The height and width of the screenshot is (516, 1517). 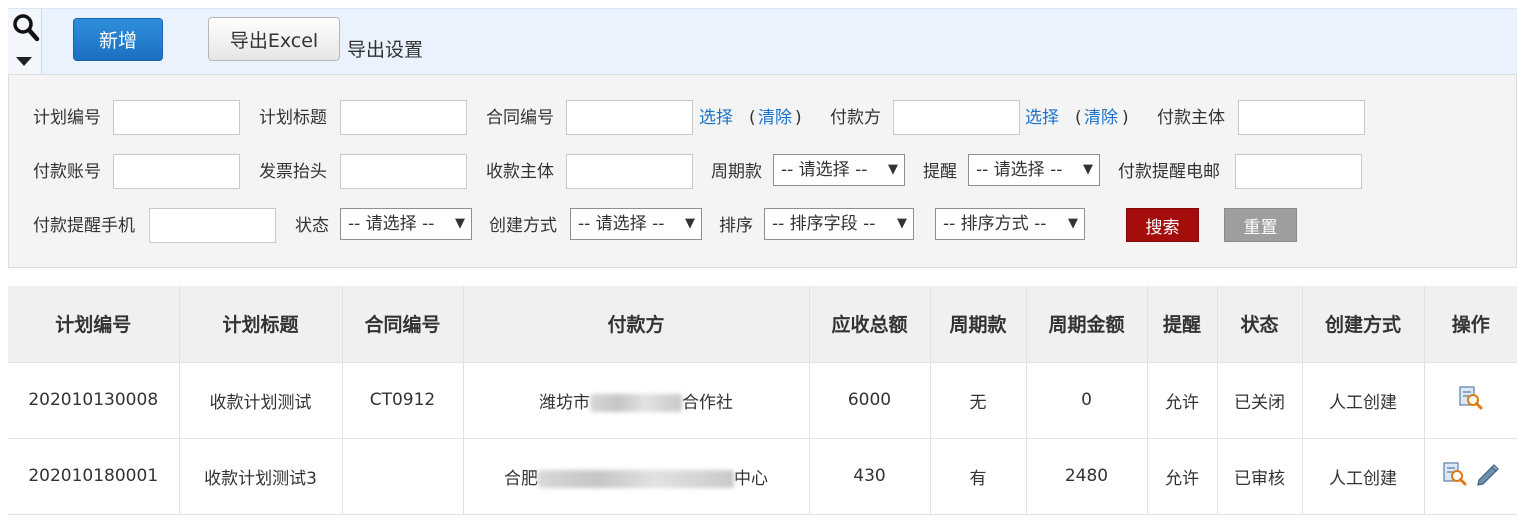 What do you see at coordinates (261, 400) in the screenshot?
I see `cell-title: 收款计划测试` at bounding box center [261, 400].